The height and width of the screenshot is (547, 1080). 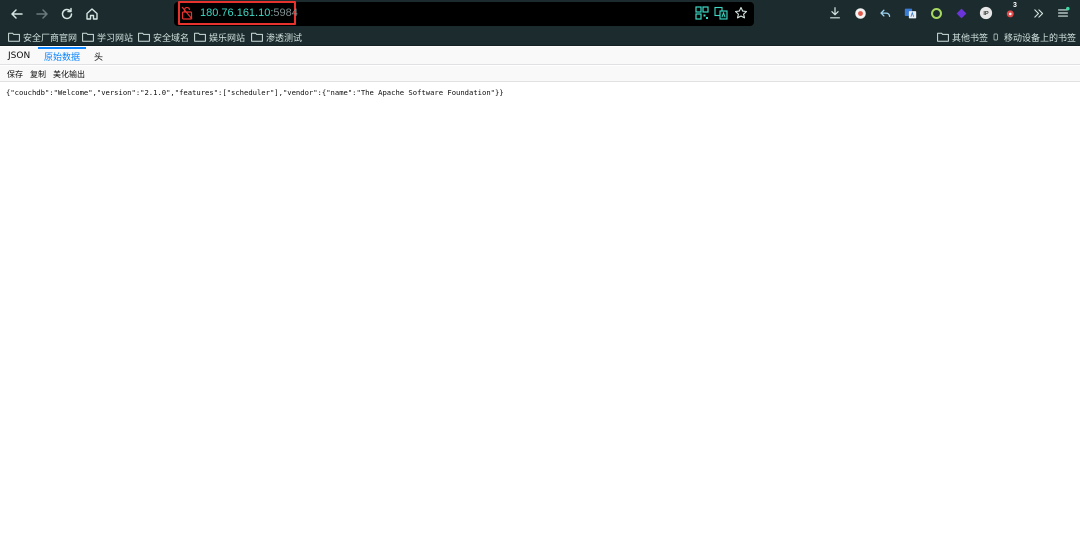 I want to click on arrow-left-icon, so click(x=17, y=14).